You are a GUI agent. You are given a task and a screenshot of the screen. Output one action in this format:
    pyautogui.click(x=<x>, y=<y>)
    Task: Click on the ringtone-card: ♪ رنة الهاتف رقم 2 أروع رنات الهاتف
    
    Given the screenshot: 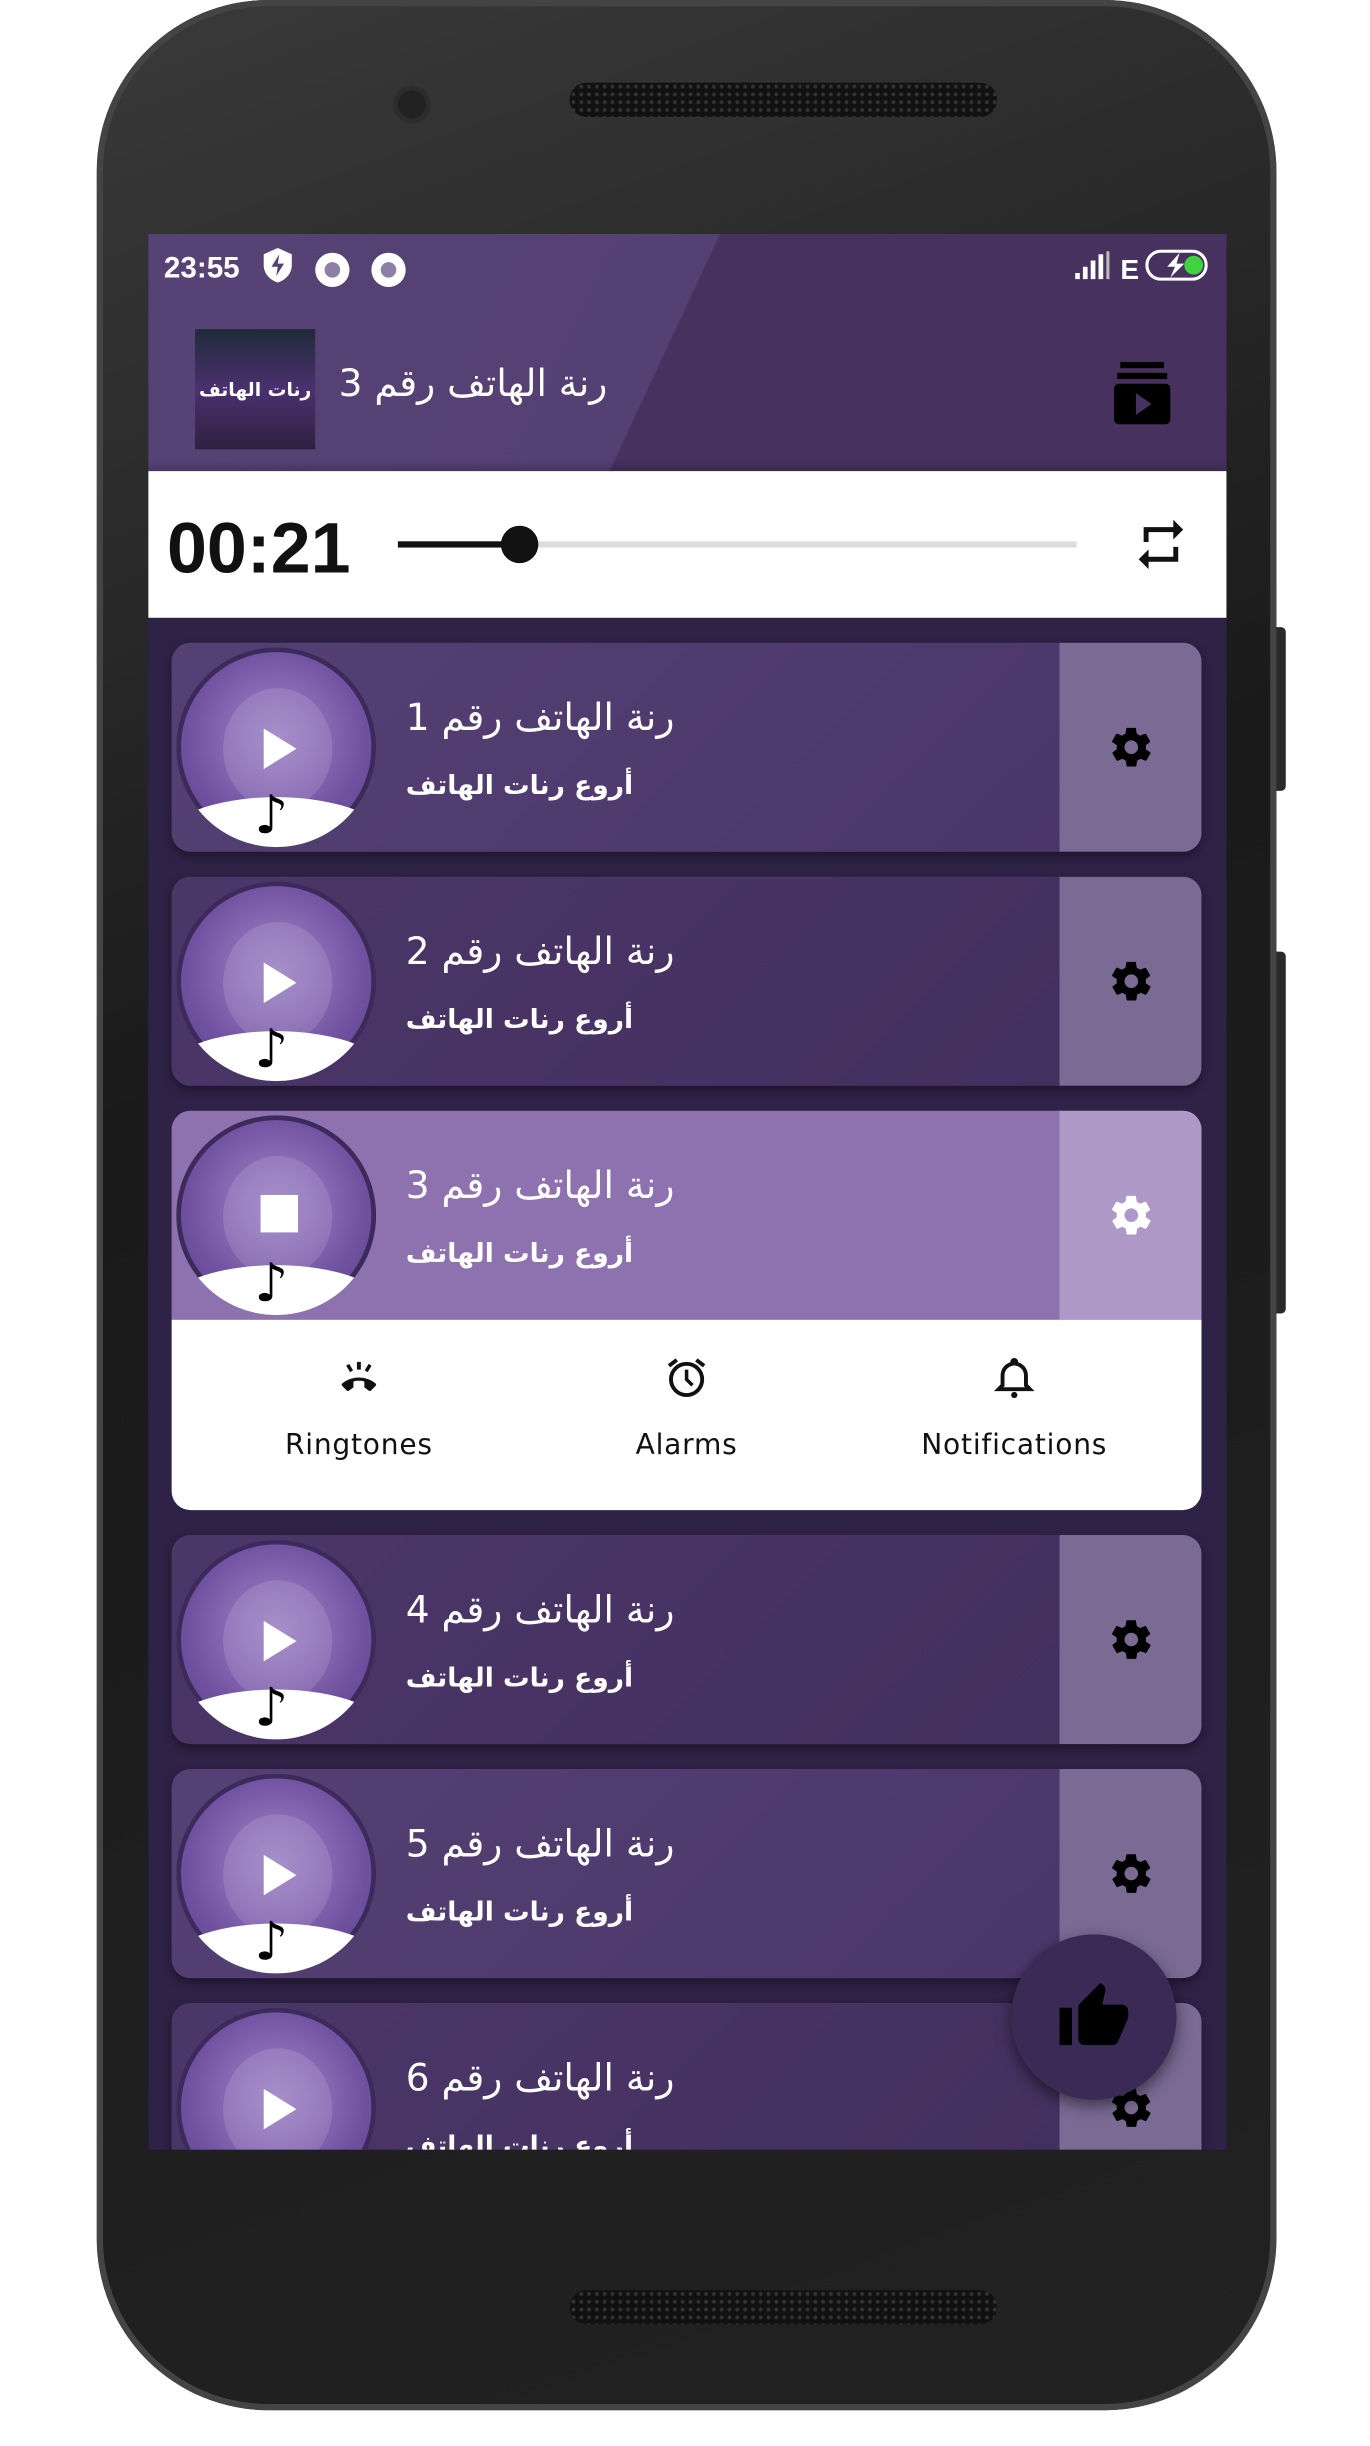 What is the action you would take?
    pyautogui.click(x=686, y=981)
    